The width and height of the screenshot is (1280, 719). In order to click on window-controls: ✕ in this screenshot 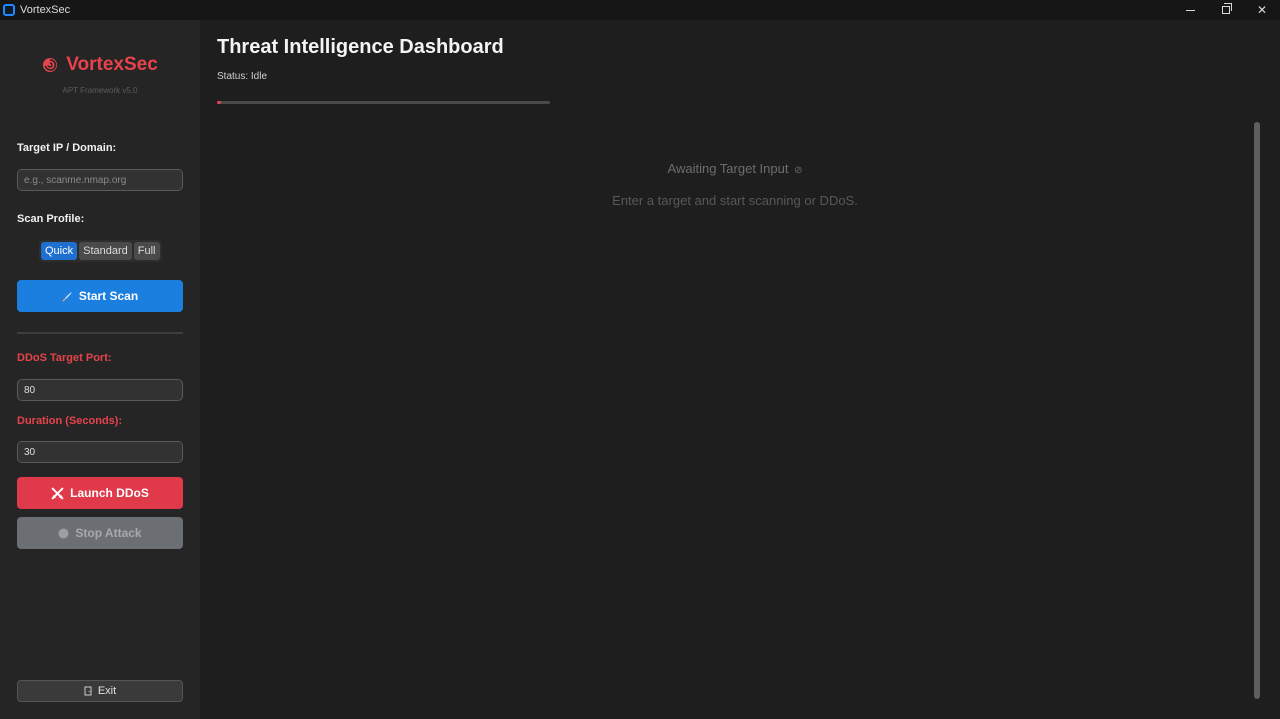, I will do `click(1226, 10)`.